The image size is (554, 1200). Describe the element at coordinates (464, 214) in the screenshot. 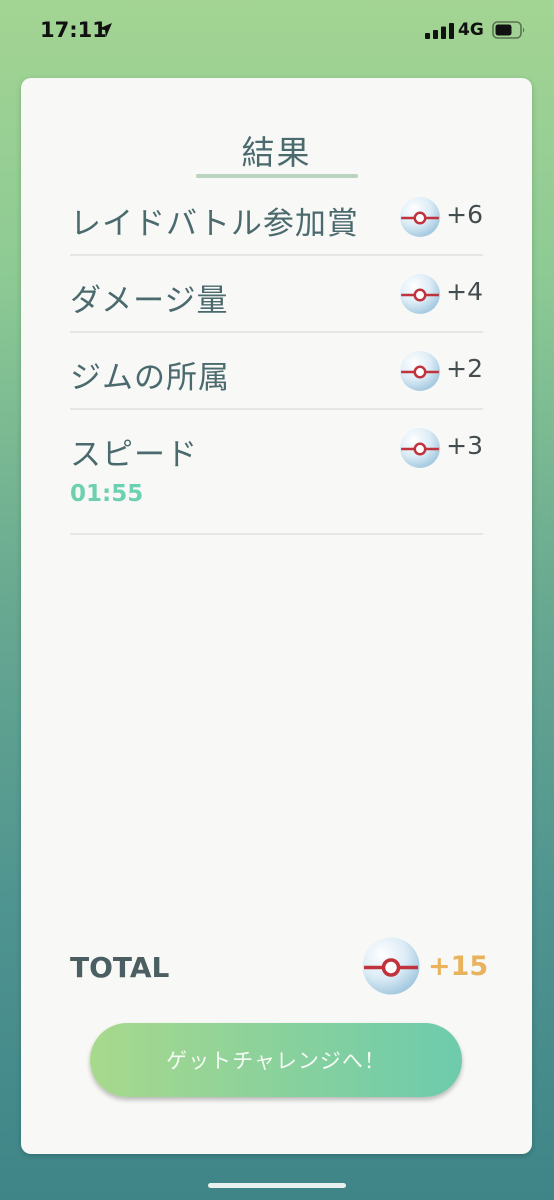

I see `result-value: +6` at that location.